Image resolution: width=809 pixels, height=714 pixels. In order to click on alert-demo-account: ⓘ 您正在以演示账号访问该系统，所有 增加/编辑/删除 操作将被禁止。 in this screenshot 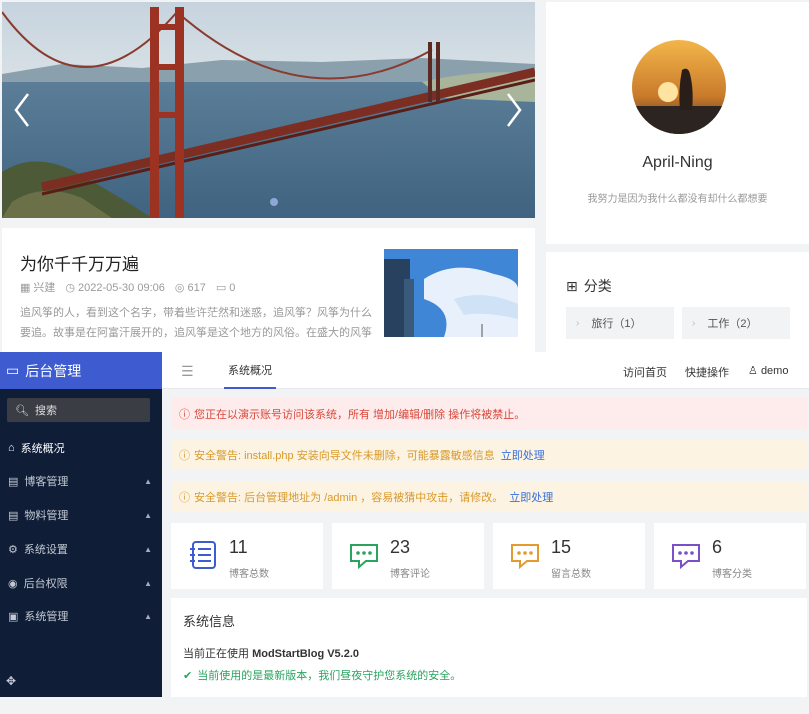, I will do `click(489, 413)`.